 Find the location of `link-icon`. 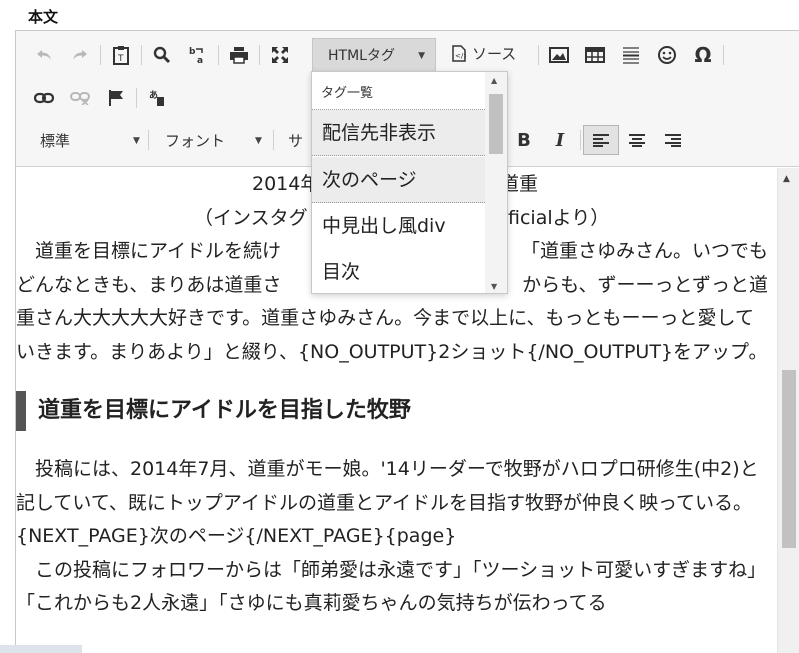

link-icon is located at coordinates (44, 98).